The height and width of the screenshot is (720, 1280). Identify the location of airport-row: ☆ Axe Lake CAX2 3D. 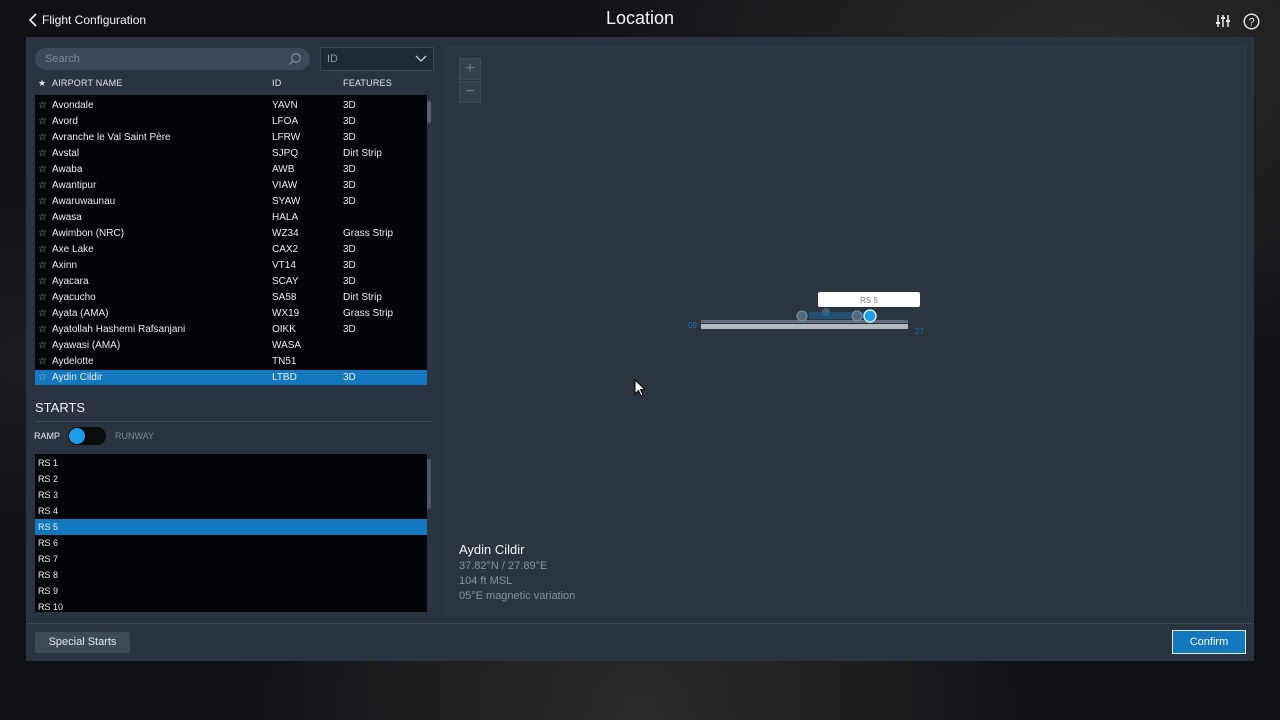
(231, 250).